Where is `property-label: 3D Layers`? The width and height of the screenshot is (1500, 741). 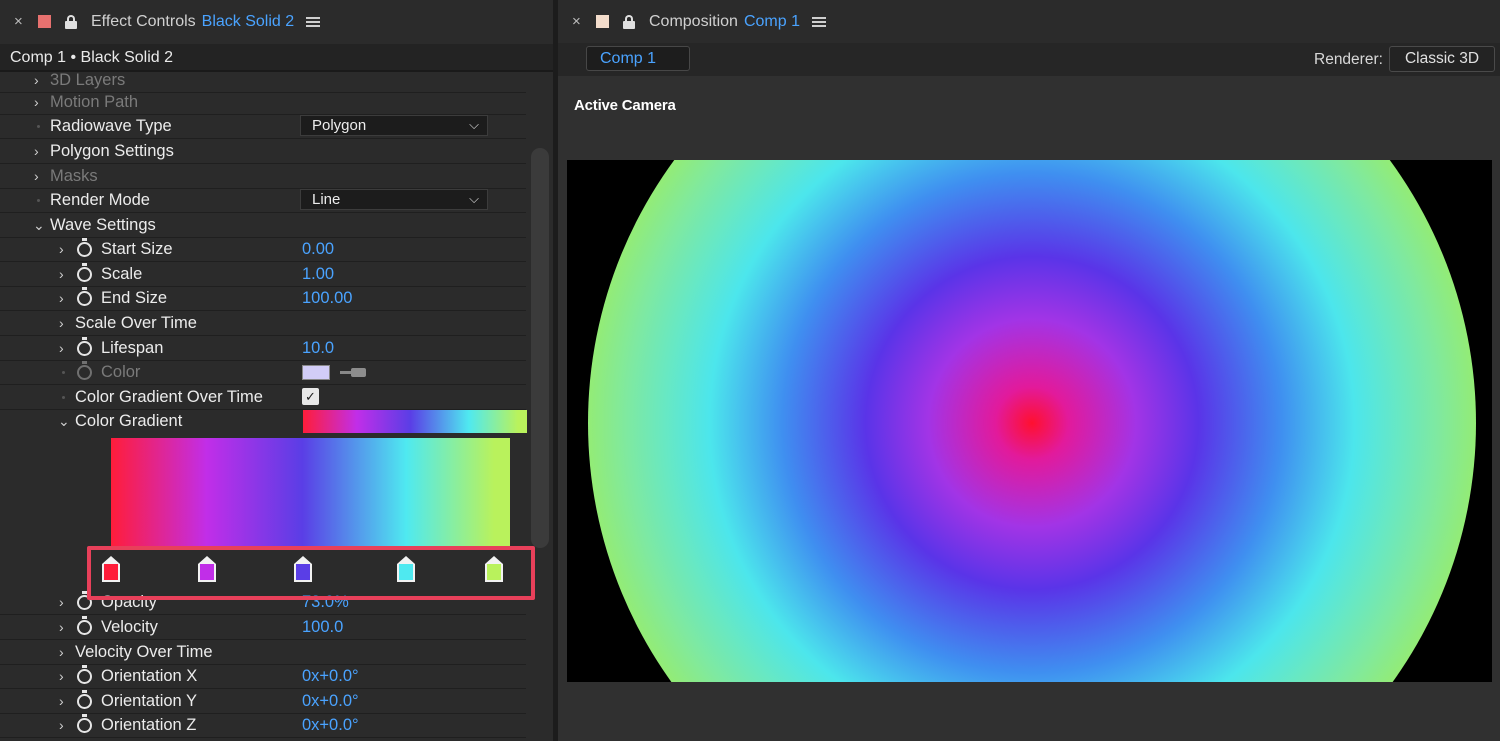 property-label: 3D Layers is located at coordinates (88, 80).